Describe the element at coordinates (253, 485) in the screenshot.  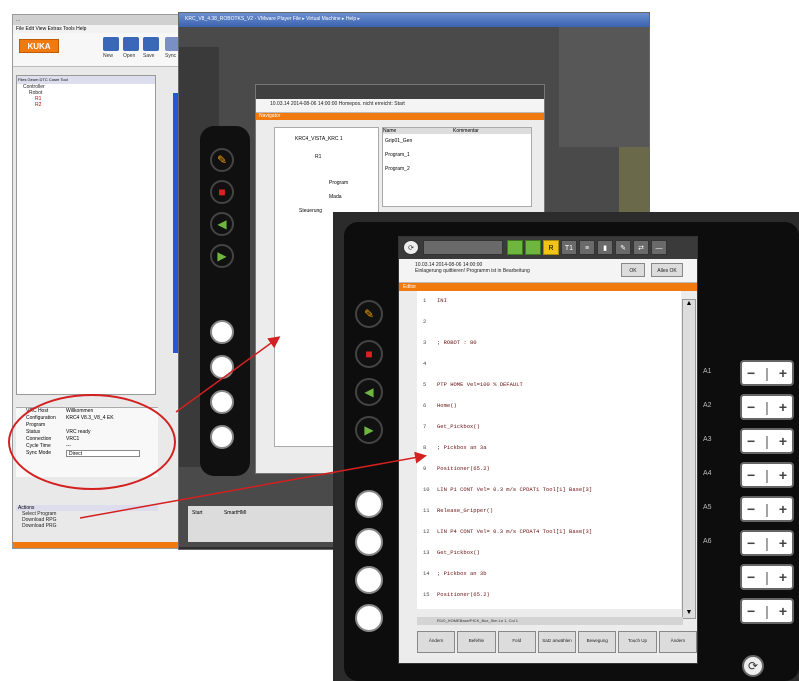
I see `arrow-to-editor` at that location.